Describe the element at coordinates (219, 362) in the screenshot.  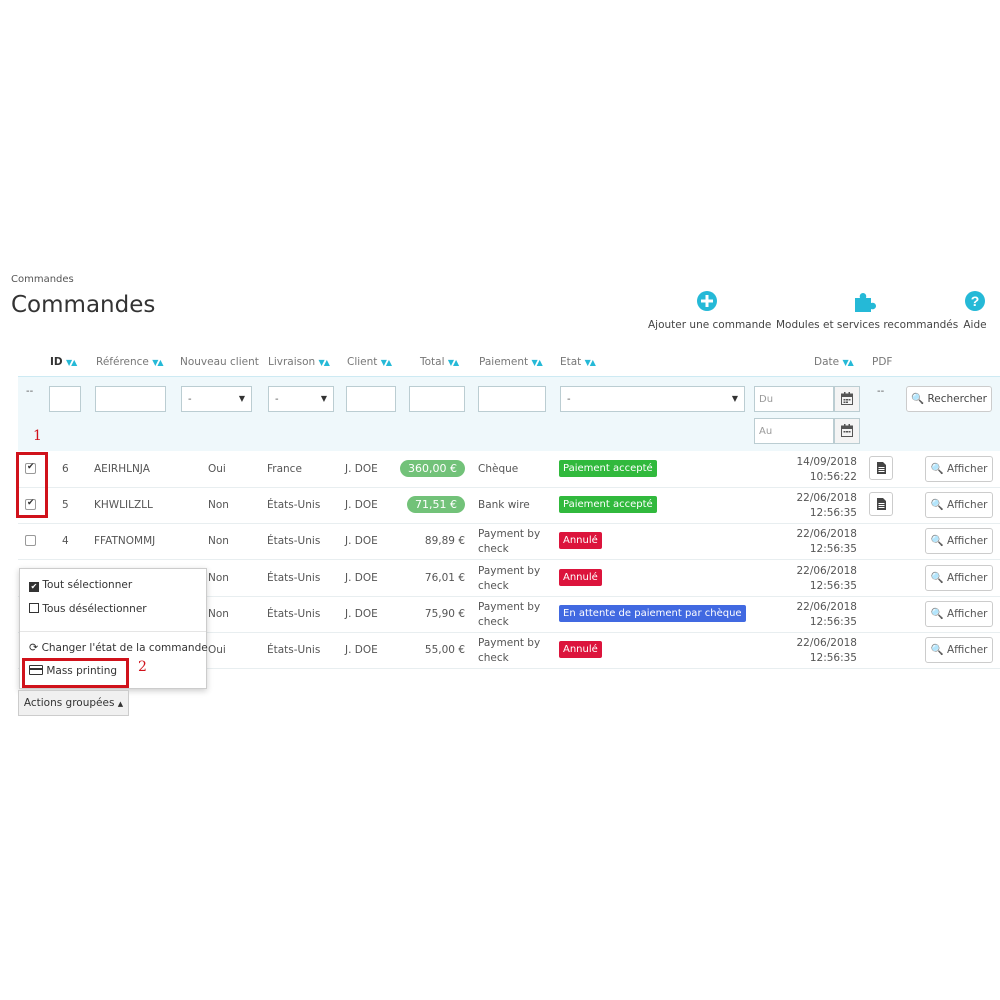
I see `col-new-client-label: Nouveau client` at that location.